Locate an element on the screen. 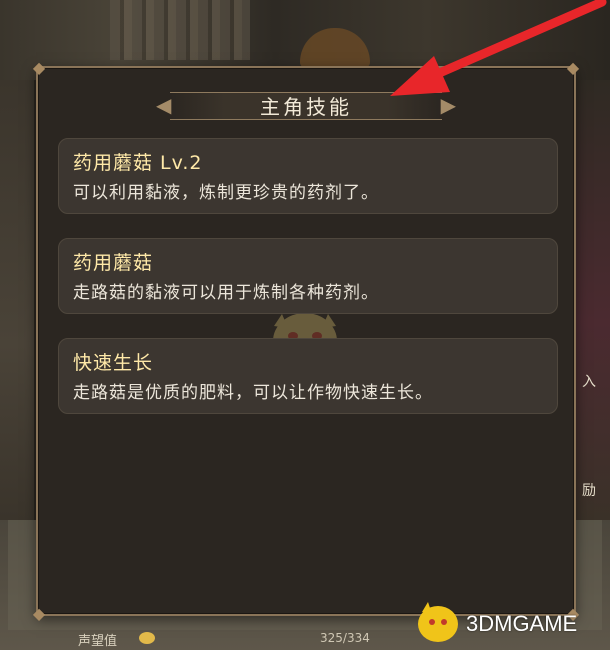 This screenshot has width=610, height=650. skill-name: 快速生长 is located at coordinates (113, 363).